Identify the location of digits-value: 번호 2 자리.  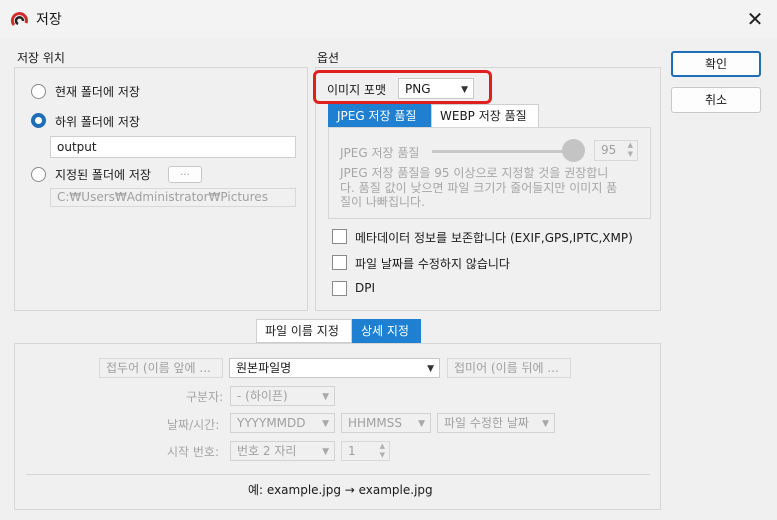
(267, 451).